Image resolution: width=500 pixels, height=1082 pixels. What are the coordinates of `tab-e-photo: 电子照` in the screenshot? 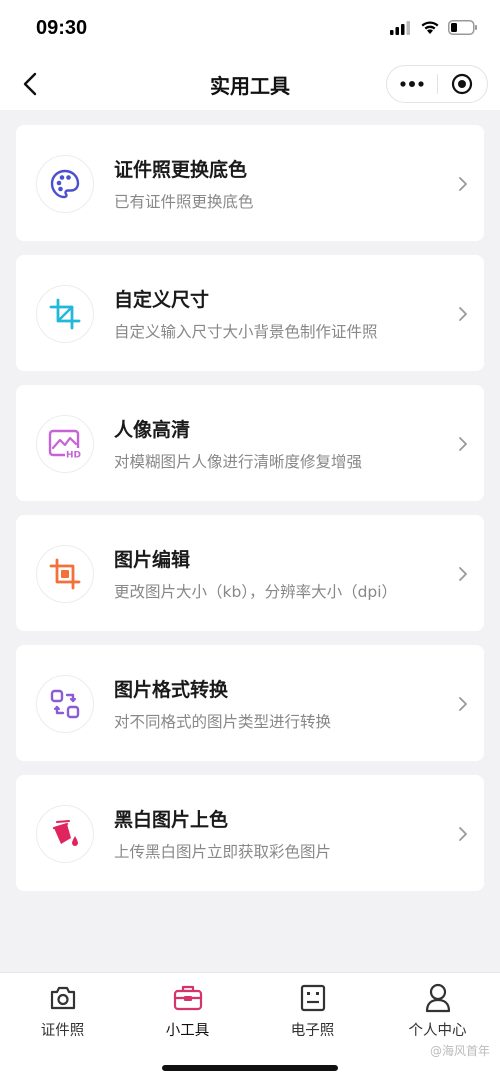 It's located at (312, 1013).